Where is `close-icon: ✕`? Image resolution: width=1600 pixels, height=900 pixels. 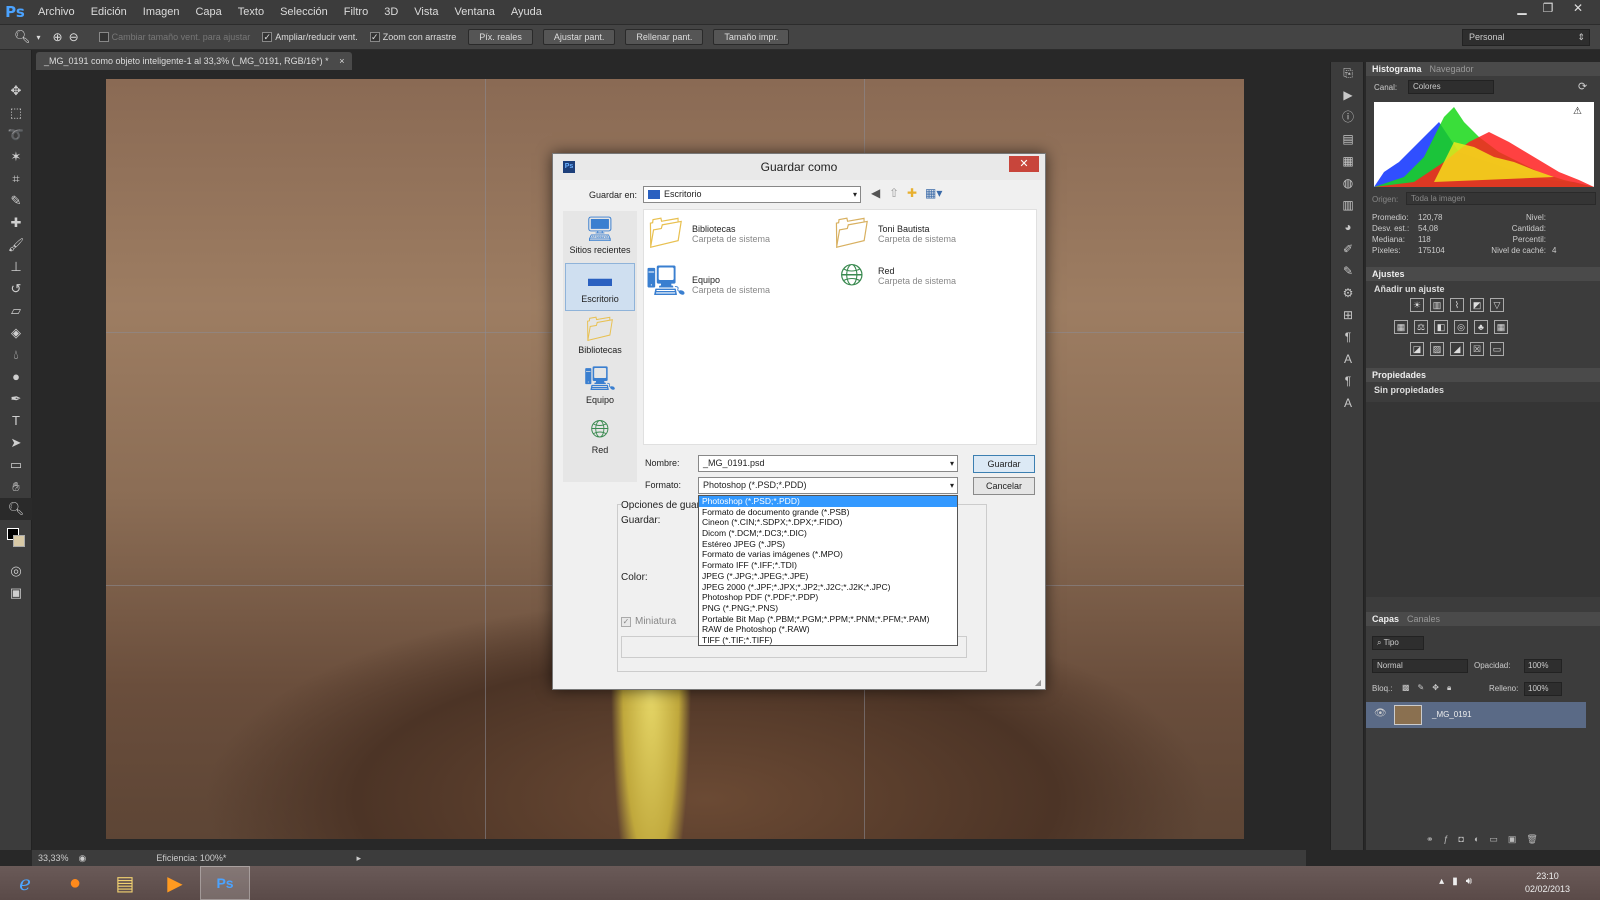 close-icon: ✕ is located at coordinates (1578, 8).